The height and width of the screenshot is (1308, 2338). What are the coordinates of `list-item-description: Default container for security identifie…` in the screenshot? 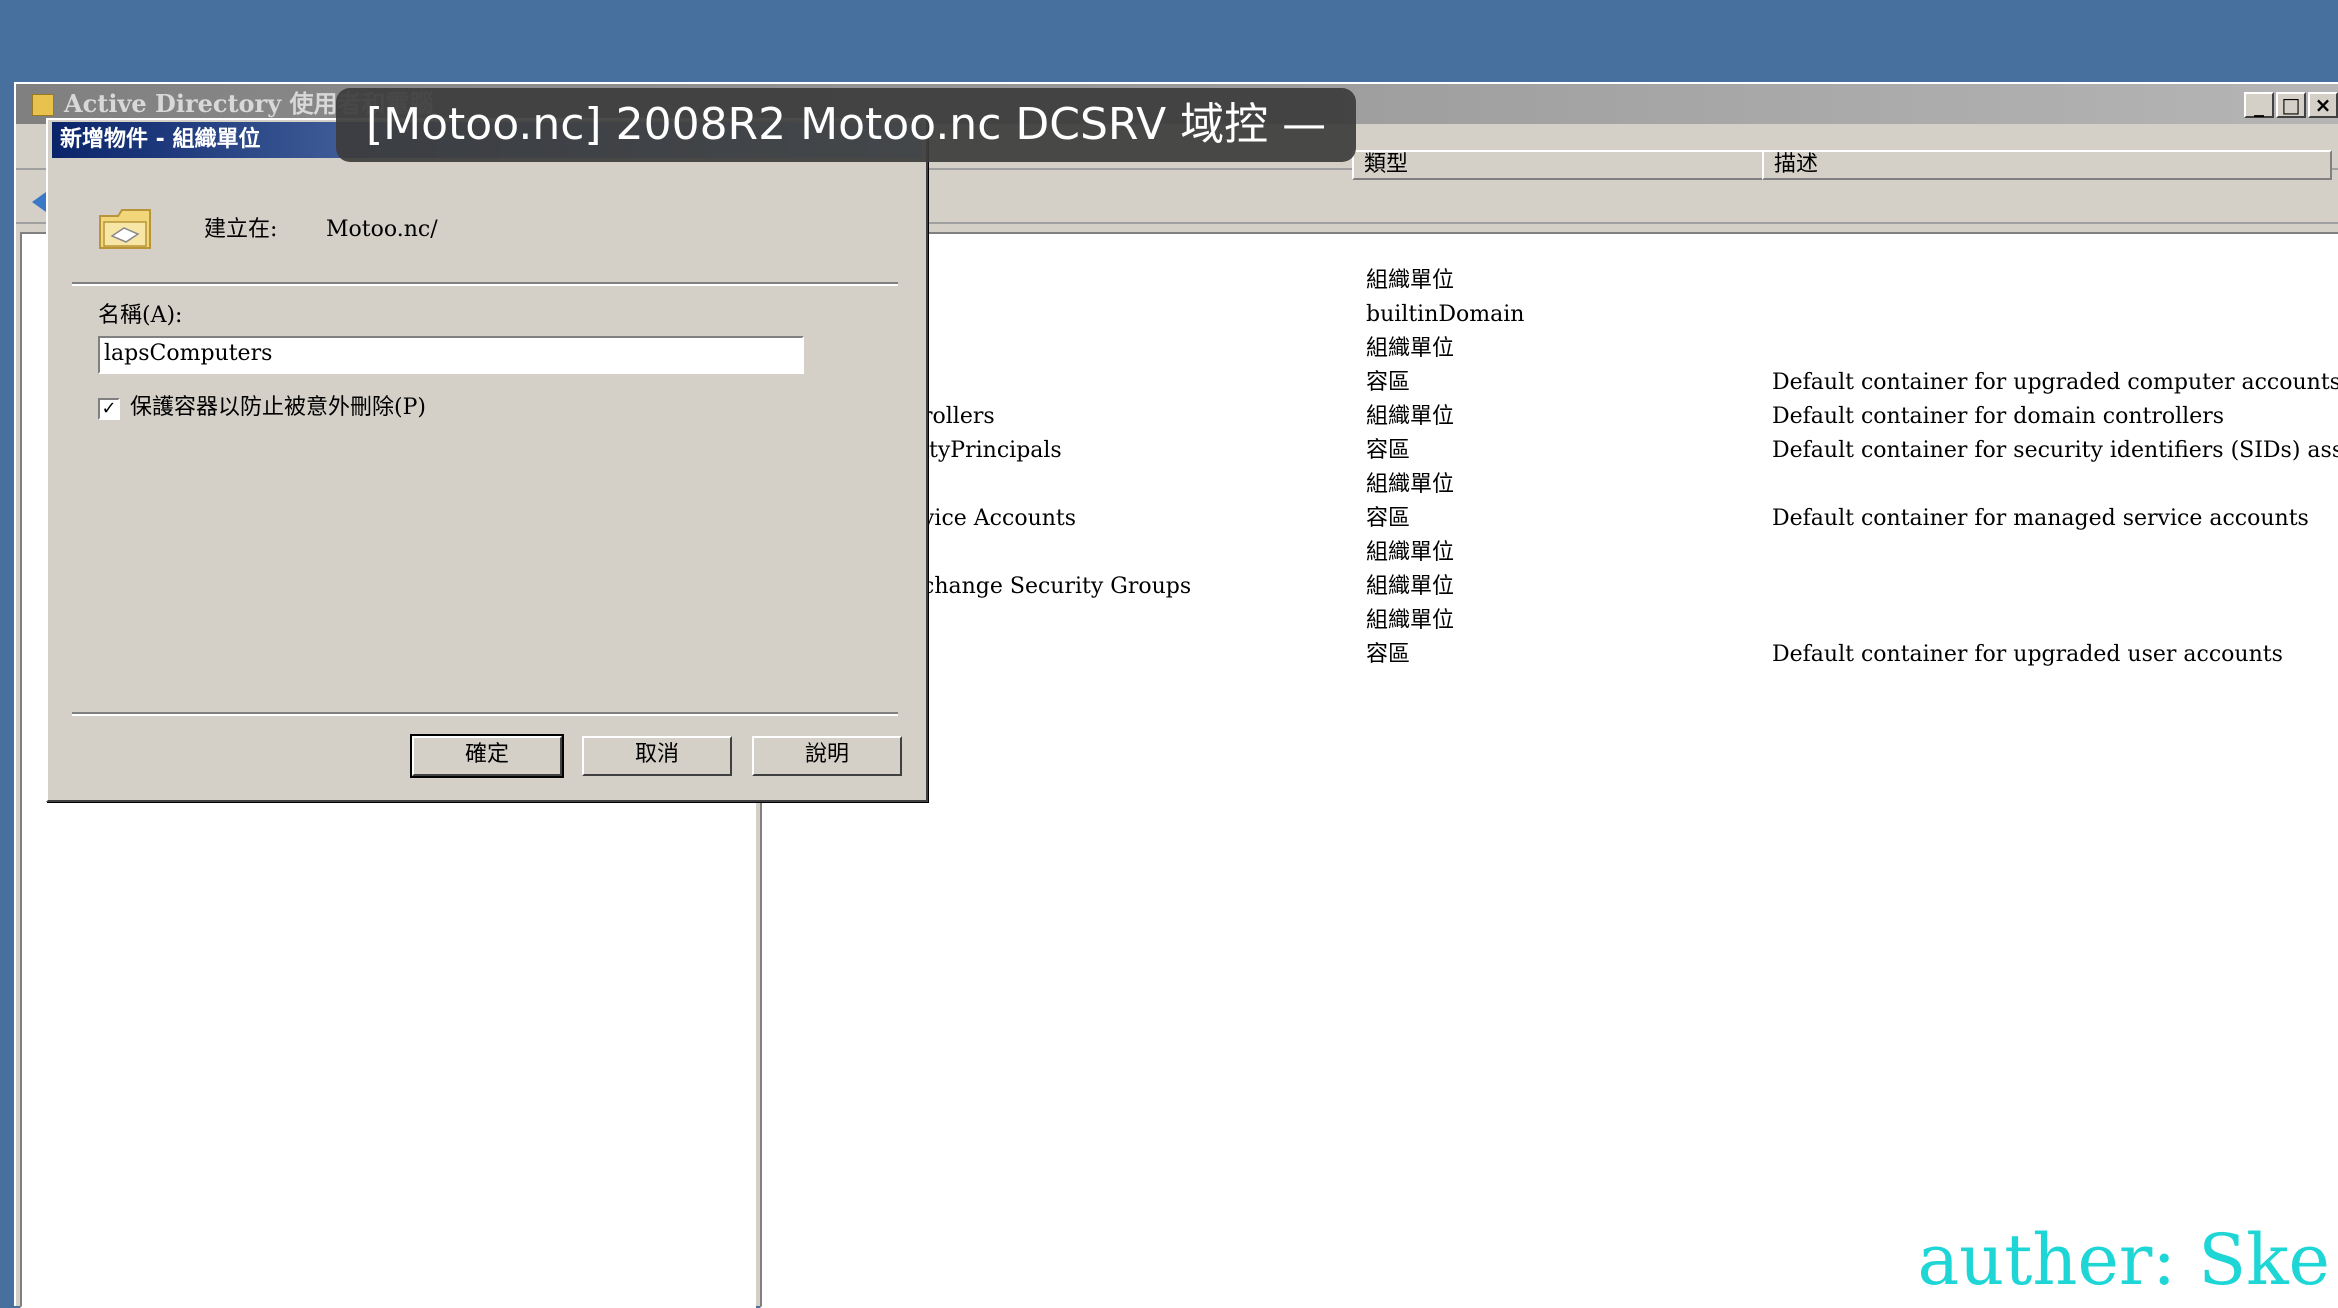 It's located at (2055, 451).